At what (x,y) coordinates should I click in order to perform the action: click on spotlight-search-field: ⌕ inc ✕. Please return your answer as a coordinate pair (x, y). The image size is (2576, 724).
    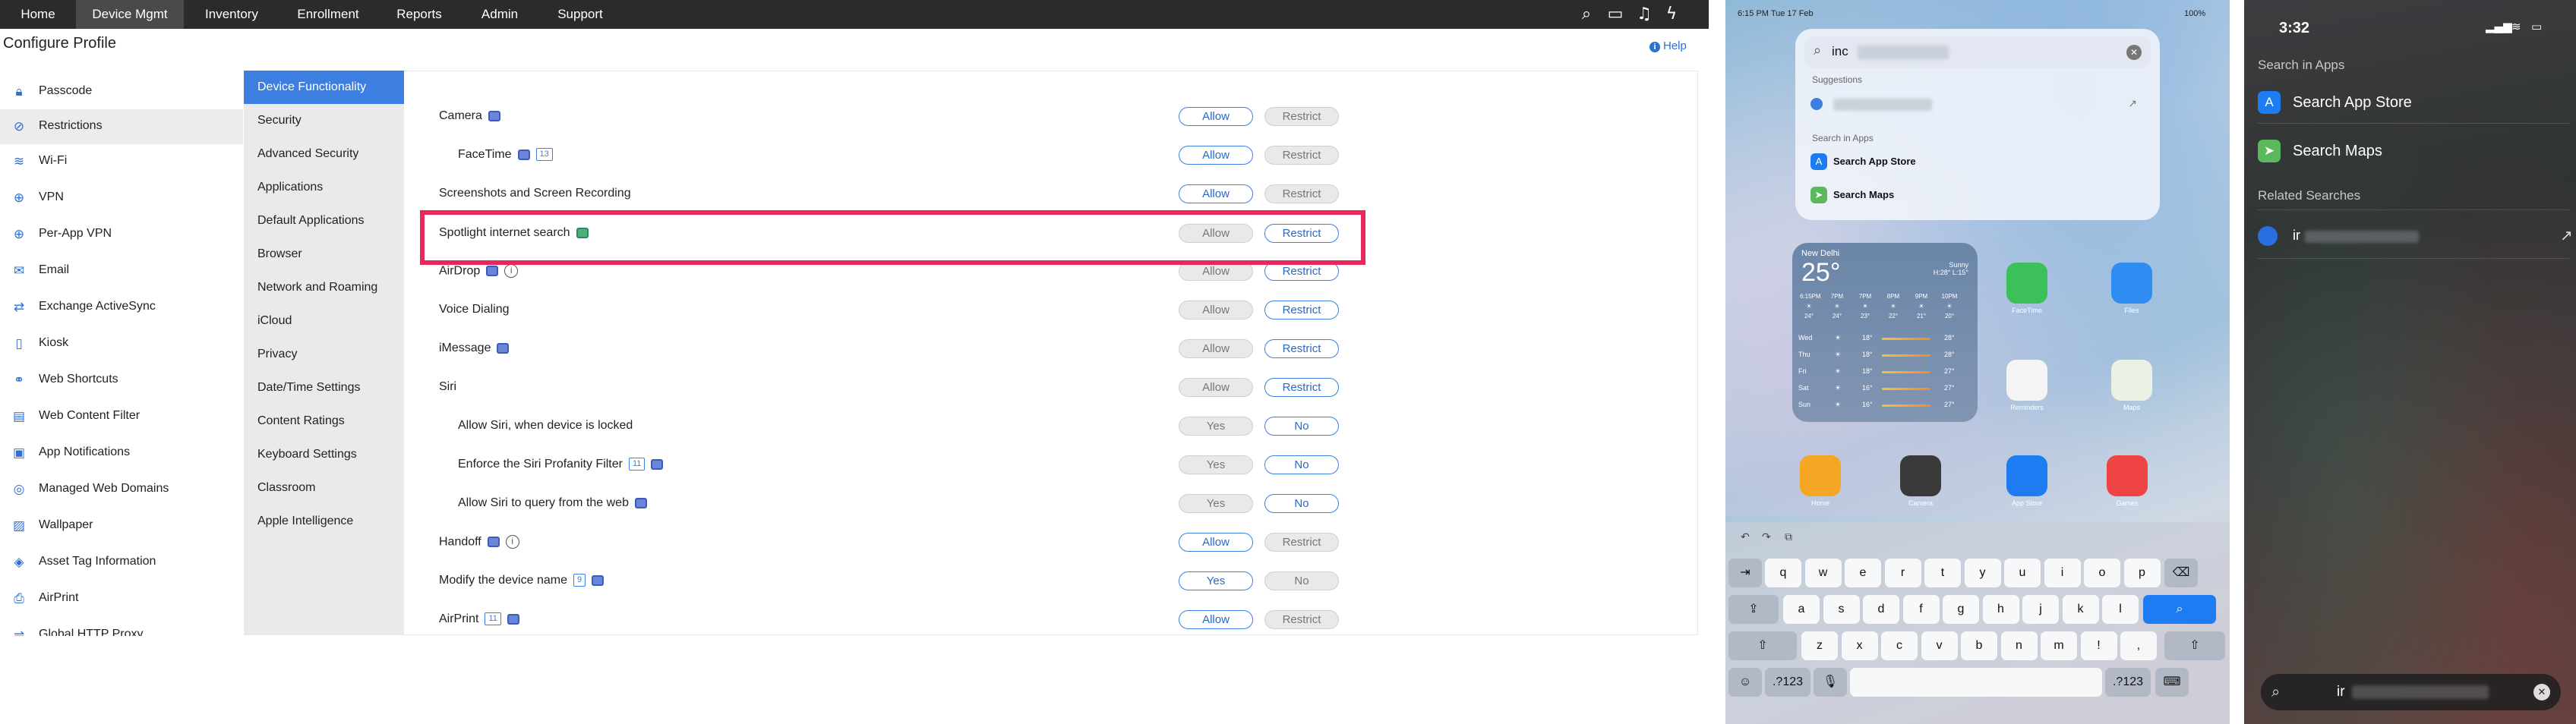
    Looking at the image, I should click on (1977, 52).